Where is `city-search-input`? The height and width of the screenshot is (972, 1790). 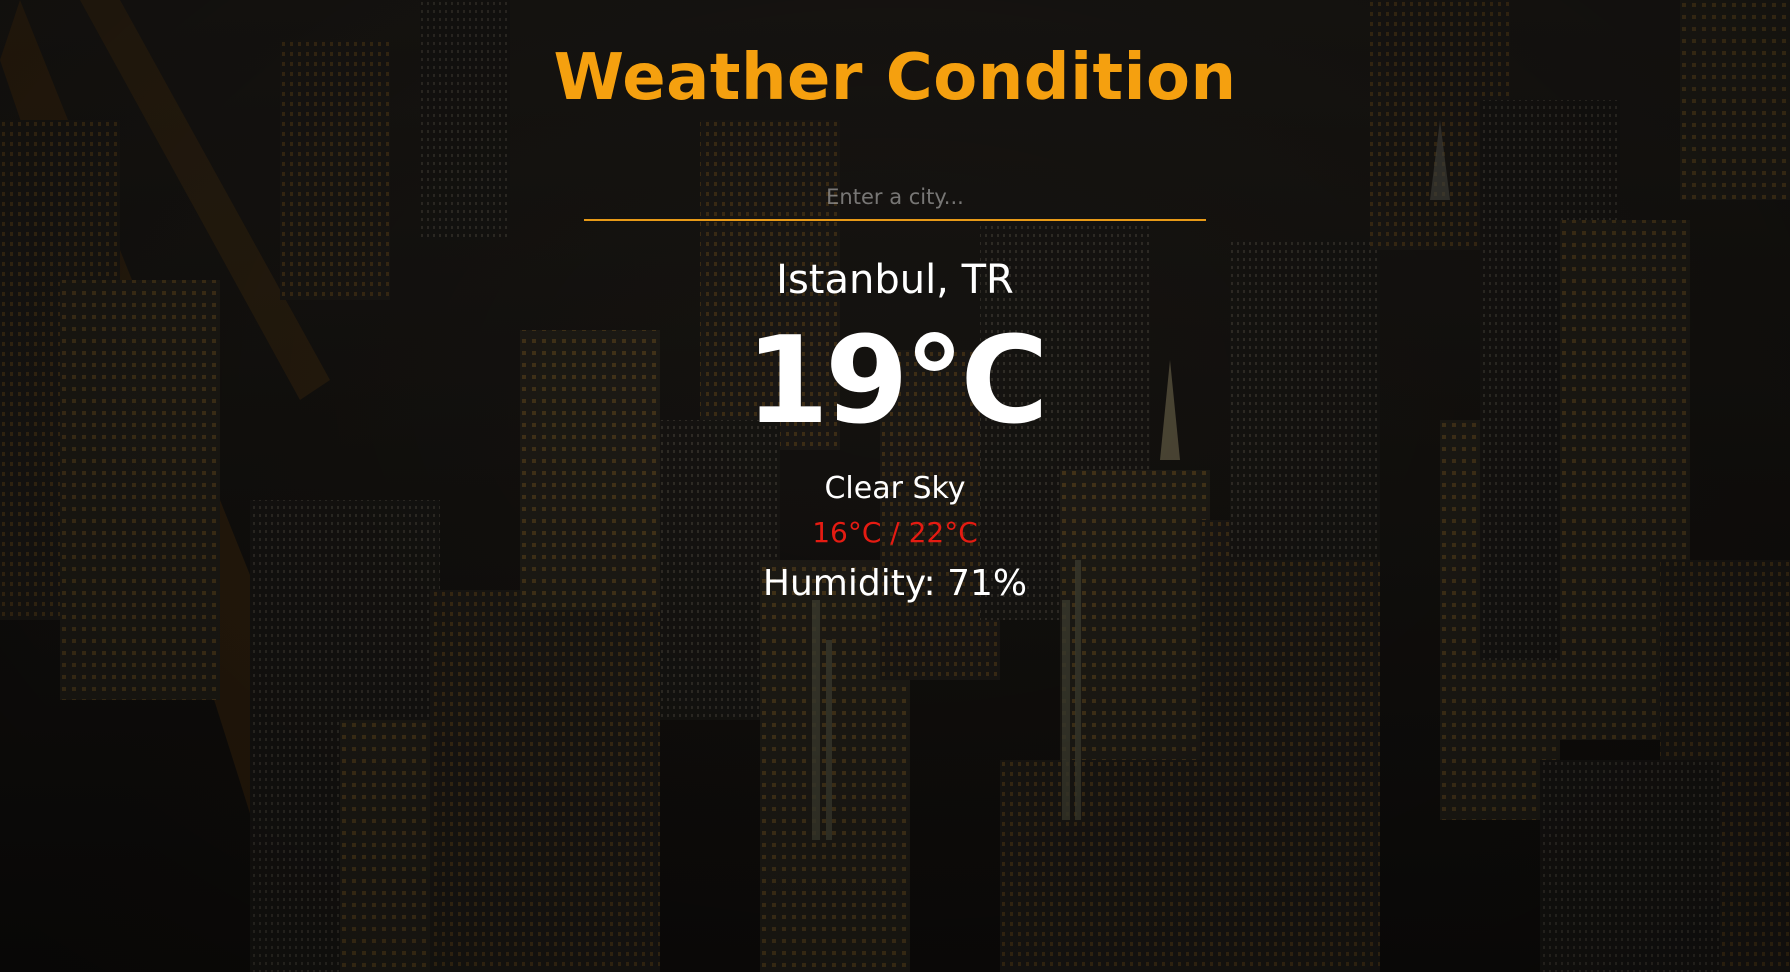 city-search-input is located at coordinates (895, 196).